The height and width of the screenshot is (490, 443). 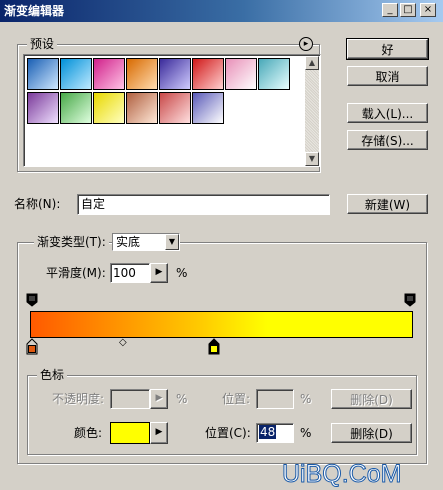 I want to click on presets-scrollbar, so click(x=312, y=111).